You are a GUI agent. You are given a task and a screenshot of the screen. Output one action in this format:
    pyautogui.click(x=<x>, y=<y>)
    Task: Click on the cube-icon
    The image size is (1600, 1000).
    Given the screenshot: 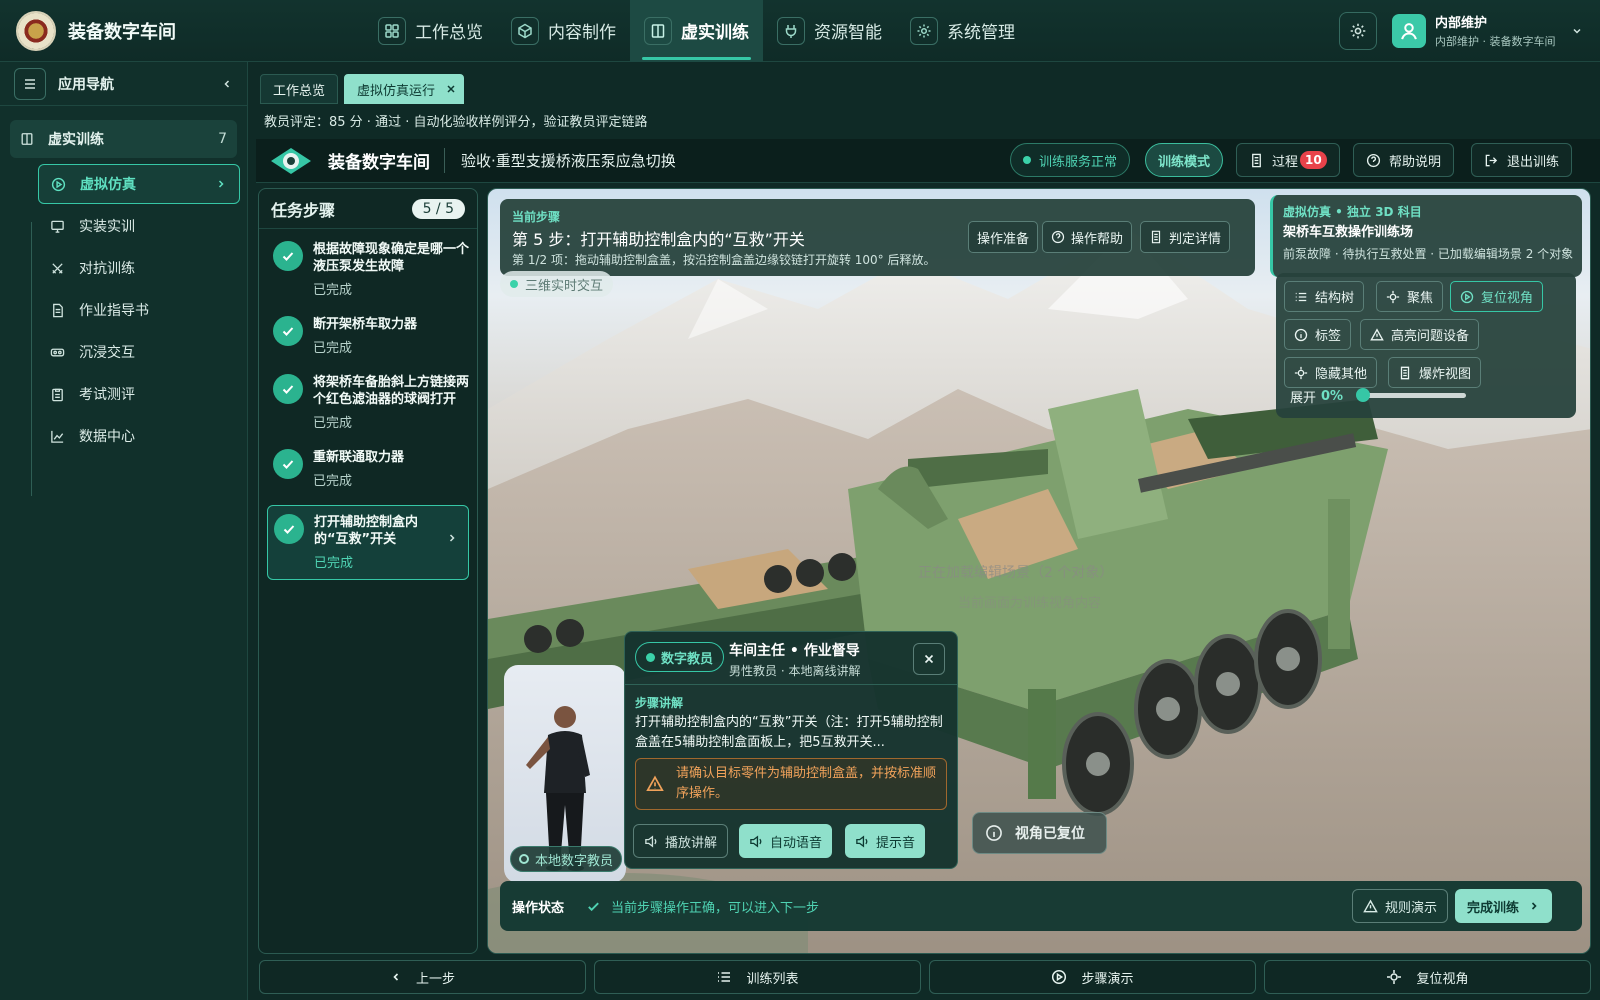 What is the action you would take?
    pyautogui.click(x=525, y=30)
    